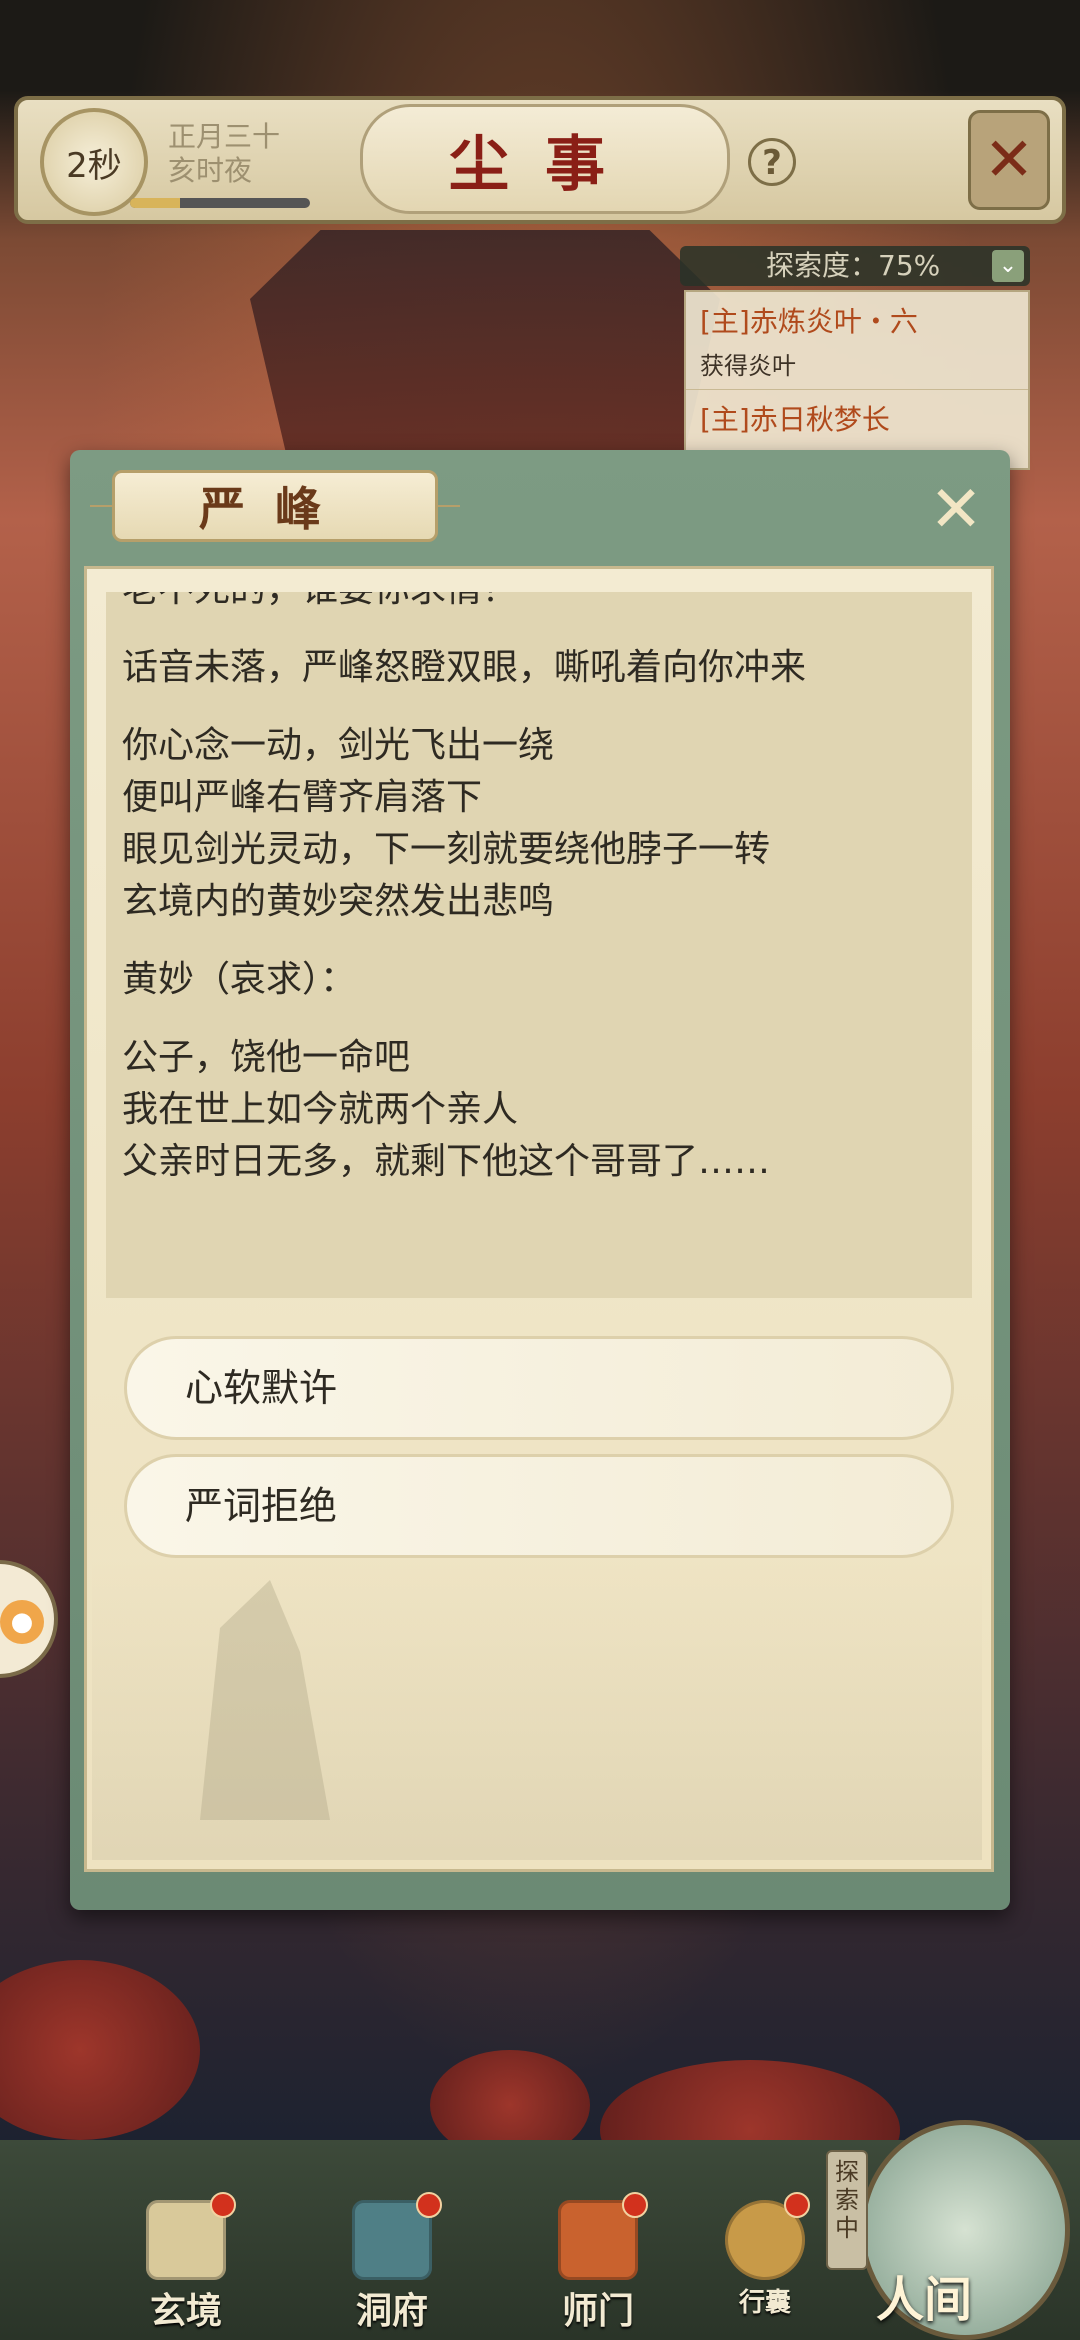  Describe the element at coordinates (545, 159) in the screenshot. I see `page-title: 尘事` at that location.